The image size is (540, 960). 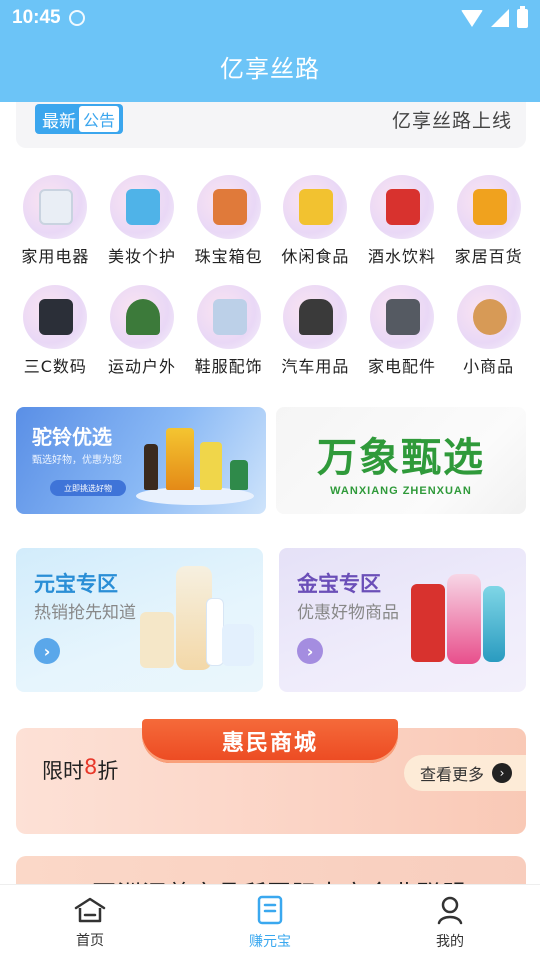 What do you see at coordinates (494, 624) in the screenshot?
I see `shampoo-image` at bounding box center [494, 624].